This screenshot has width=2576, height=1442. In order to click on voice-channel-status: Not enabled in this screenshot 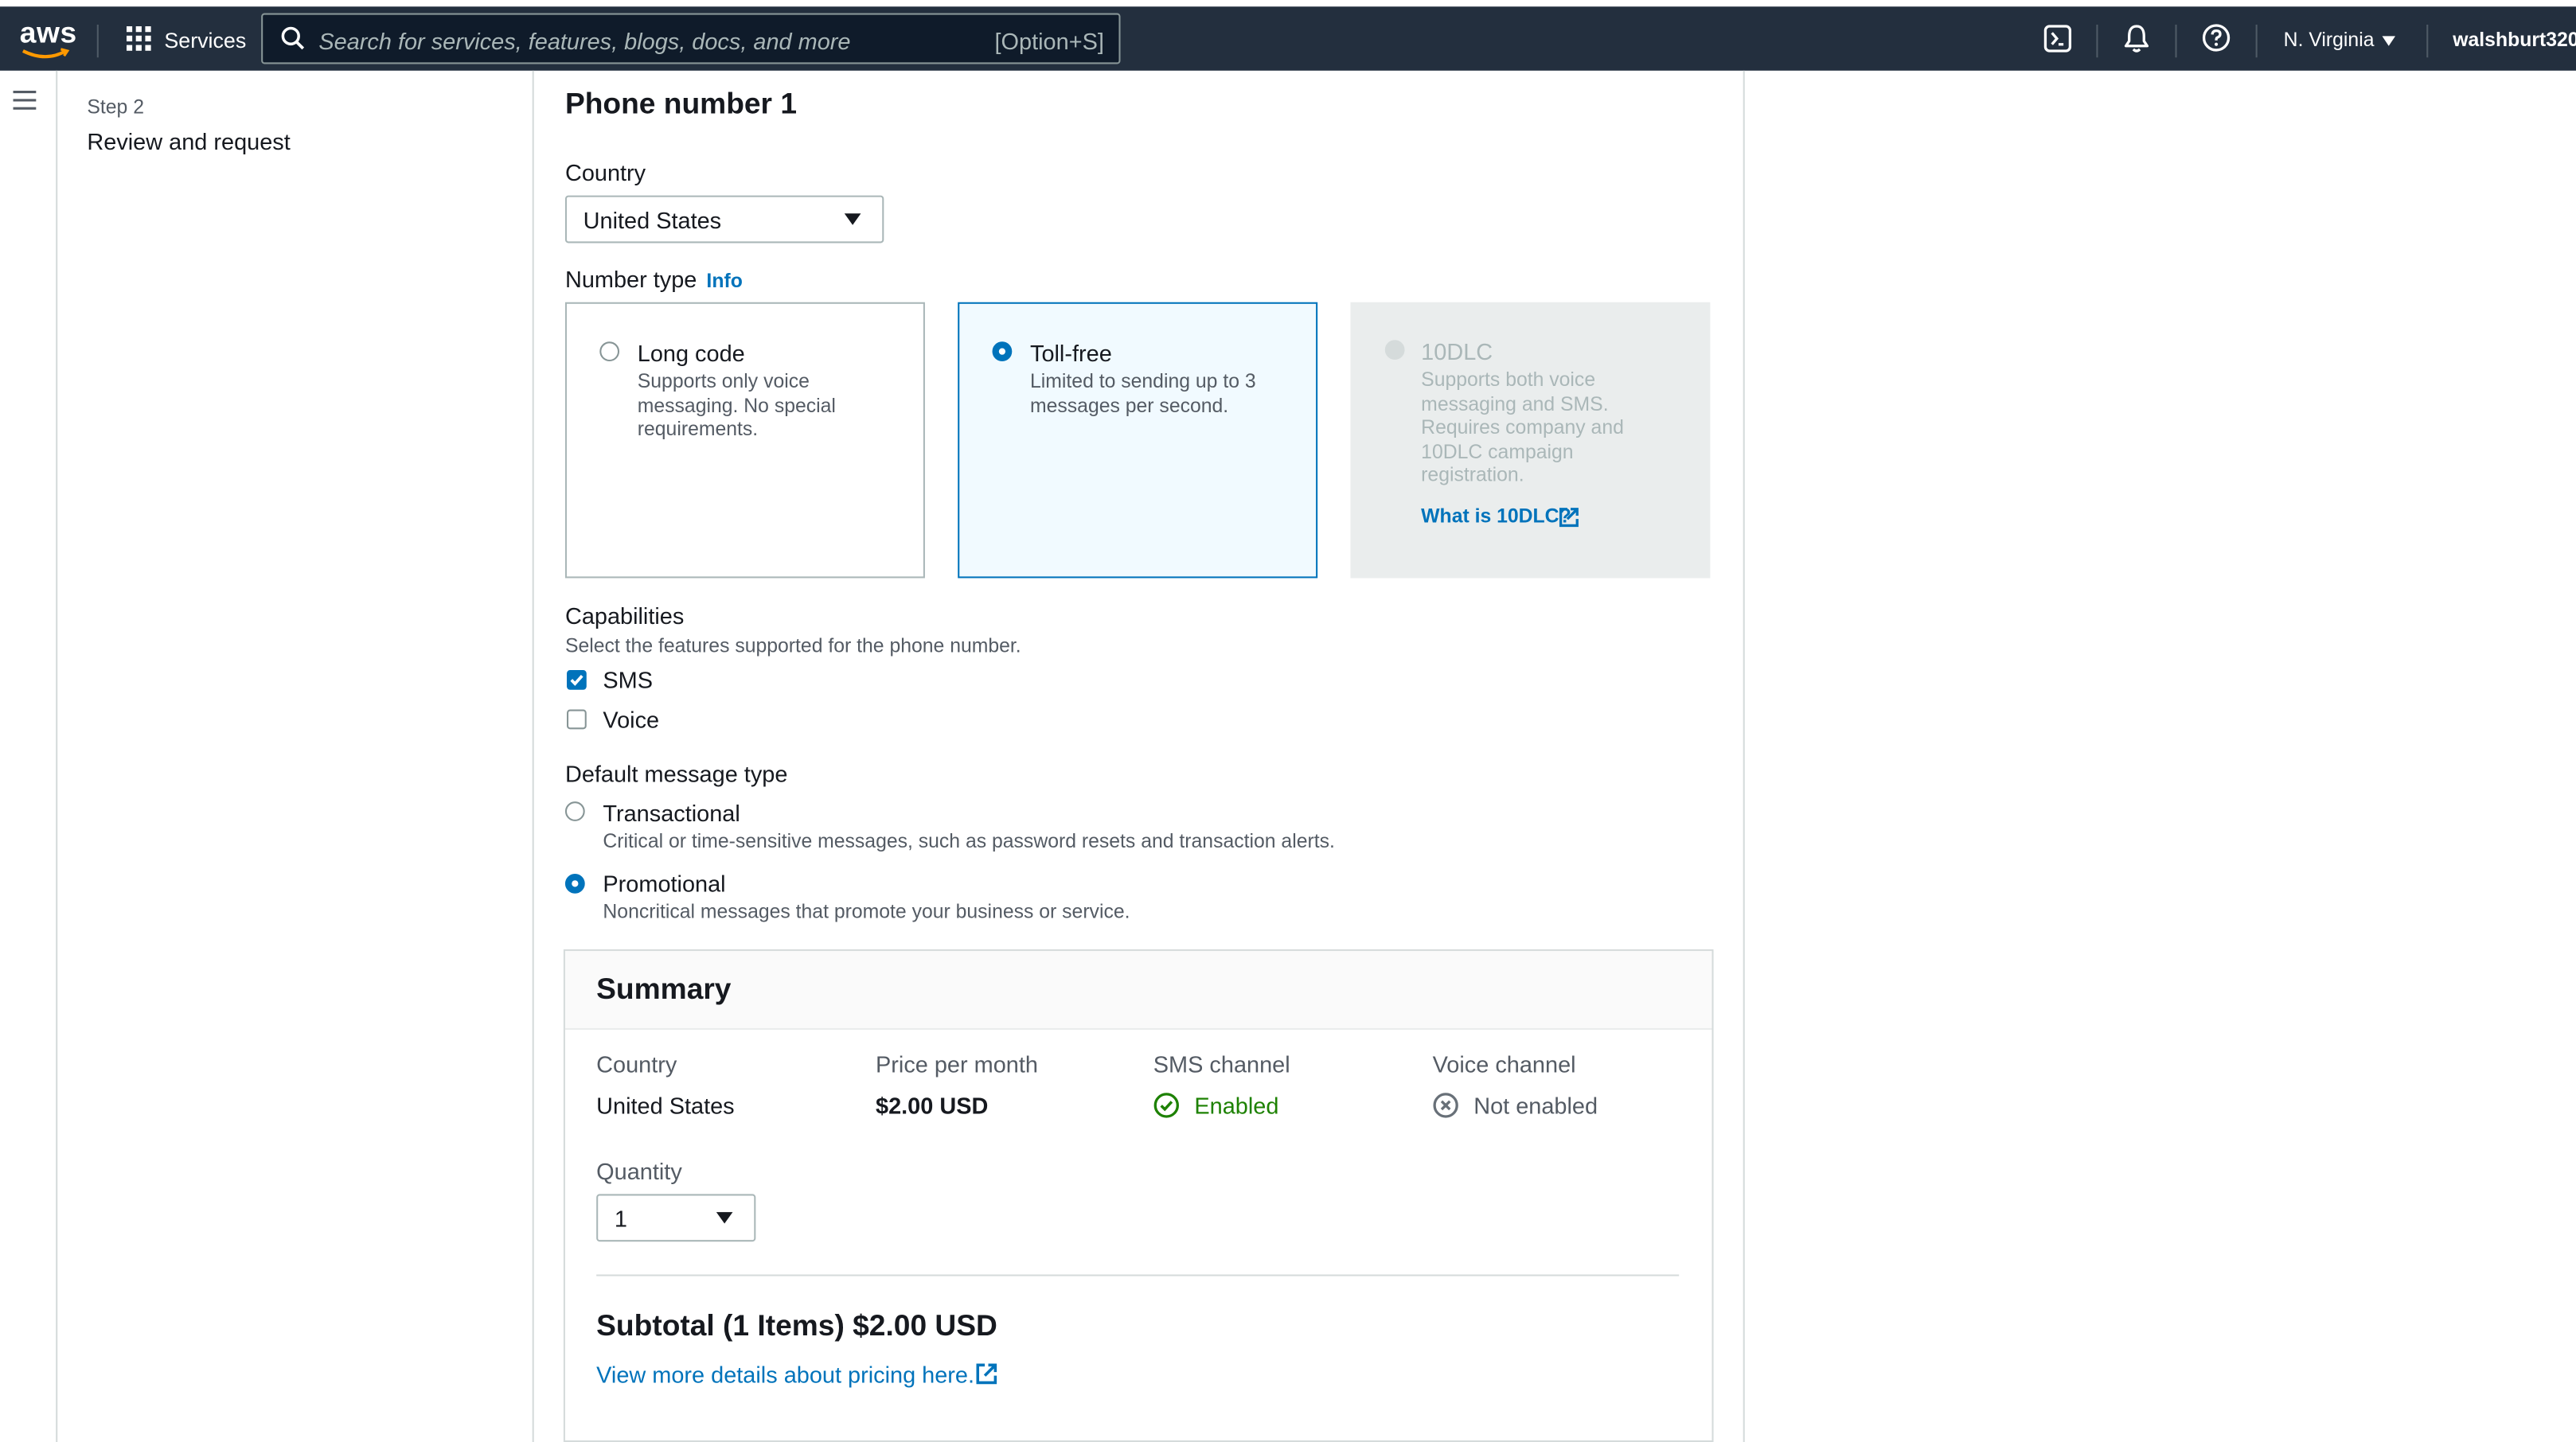, I will do `click(1535, 1105)`.